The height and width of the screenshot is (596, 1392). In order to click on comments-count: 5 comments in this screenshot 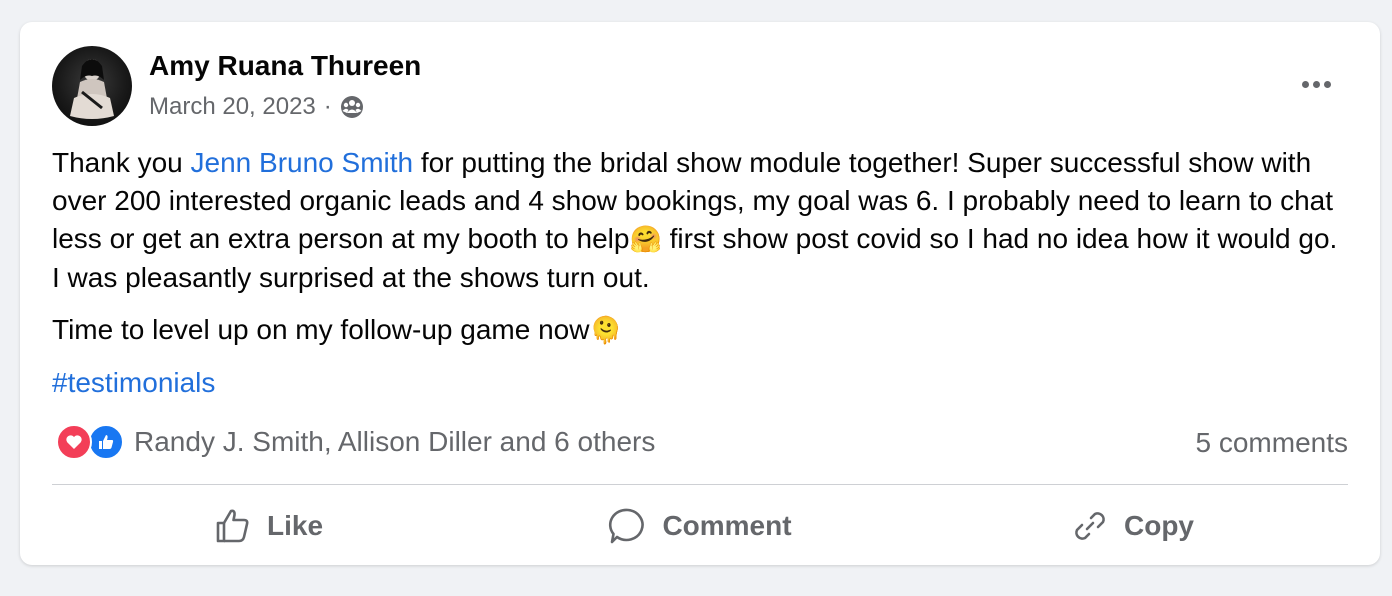, I will do `click(1272, 443)`.